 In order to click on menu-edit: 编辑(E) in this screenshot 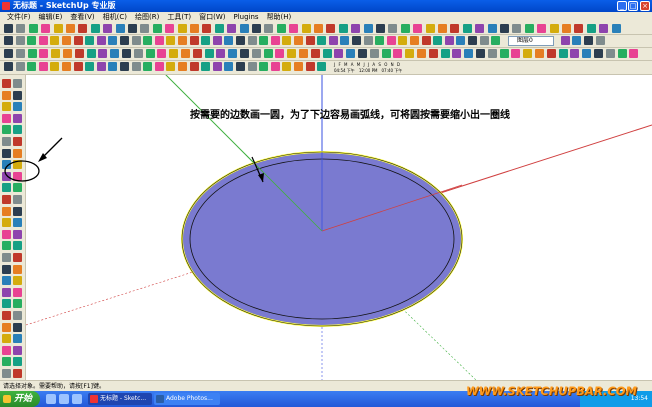, I will do `click(51, 17)`.